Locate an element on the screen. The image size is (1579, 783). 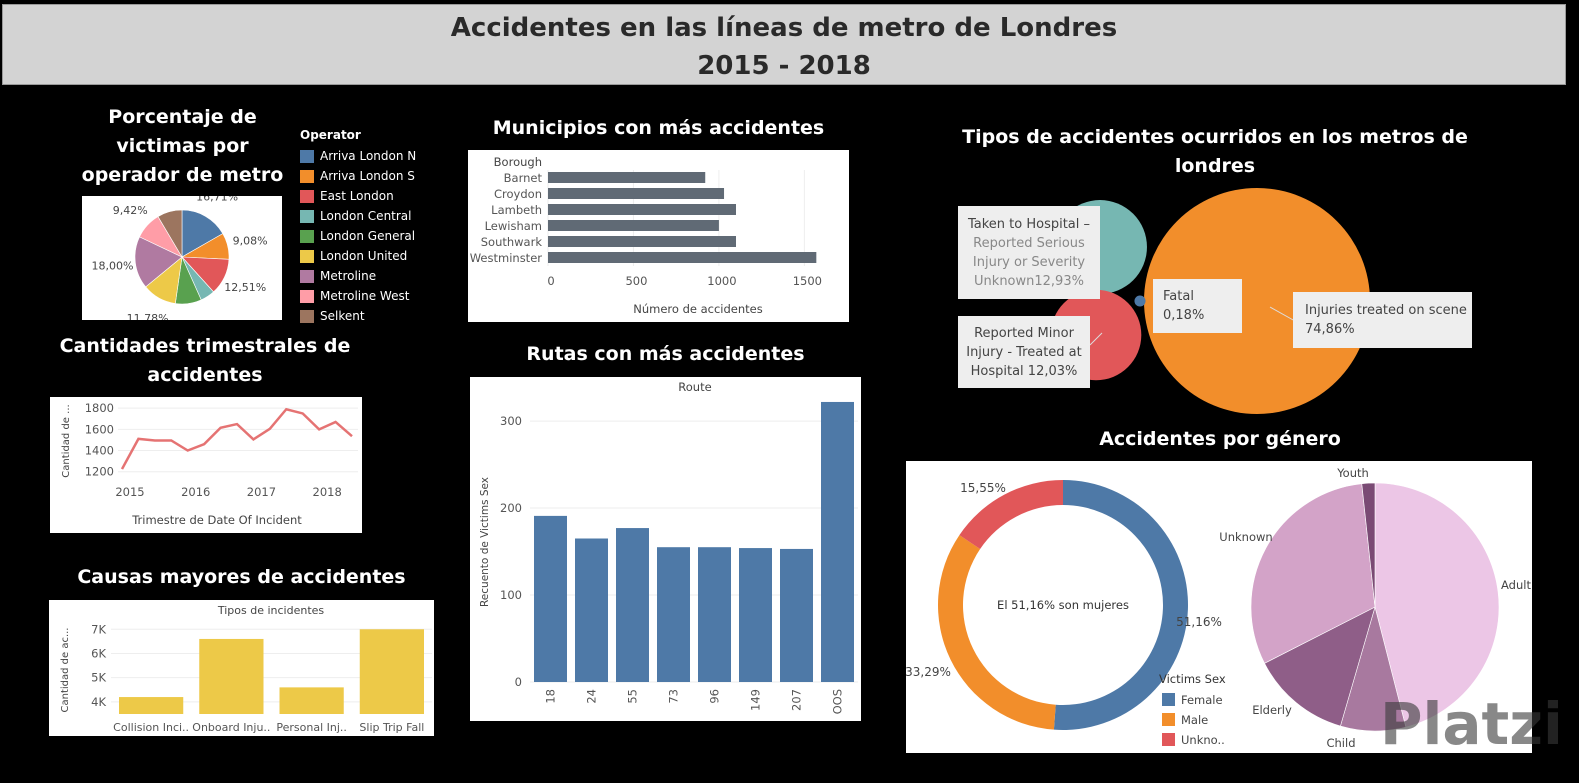
pie-data-label: 11,78% is located at coordinates (148, 316).